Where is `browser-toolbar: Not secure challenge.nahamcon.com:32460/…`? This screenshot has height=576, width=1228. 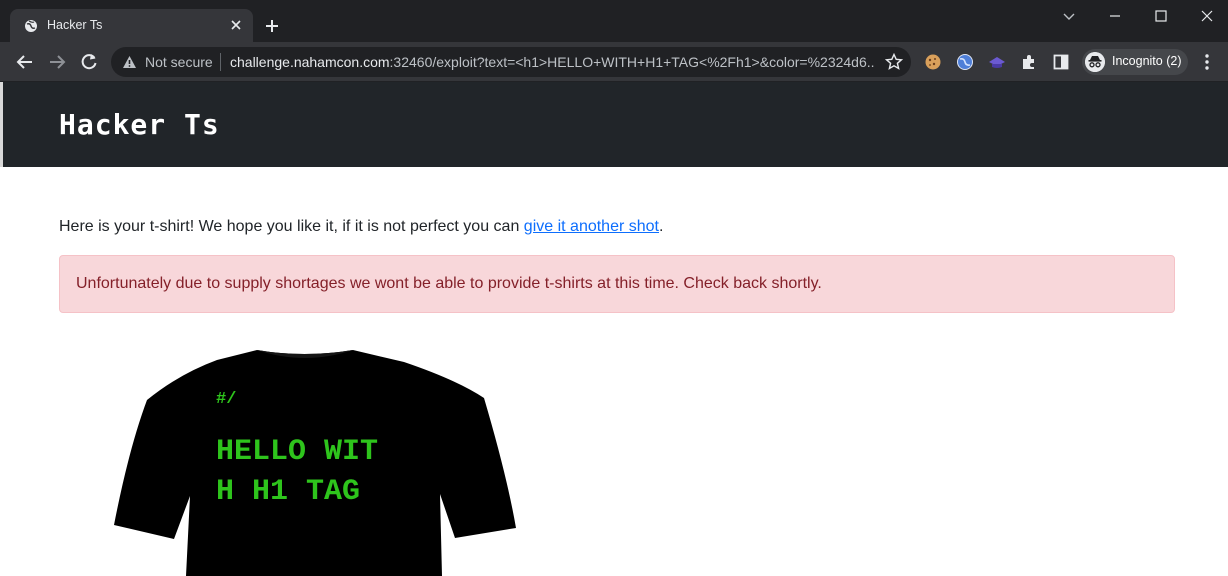 browser-toolbar: Not secure challenge.nahamcon.com:32460/… is located at coordinates (614, 79).